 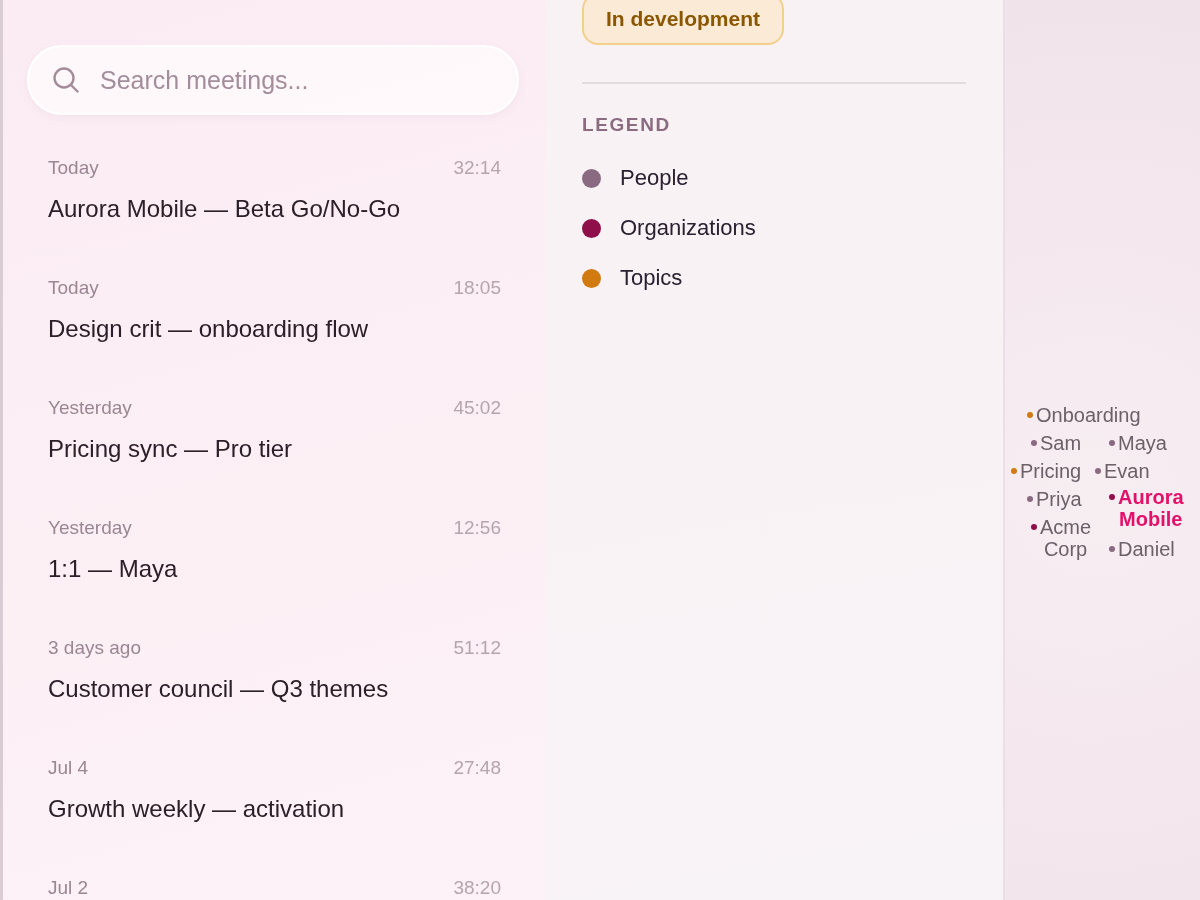 I want to click on node-label: Evan, so click(x=1127, y=471).